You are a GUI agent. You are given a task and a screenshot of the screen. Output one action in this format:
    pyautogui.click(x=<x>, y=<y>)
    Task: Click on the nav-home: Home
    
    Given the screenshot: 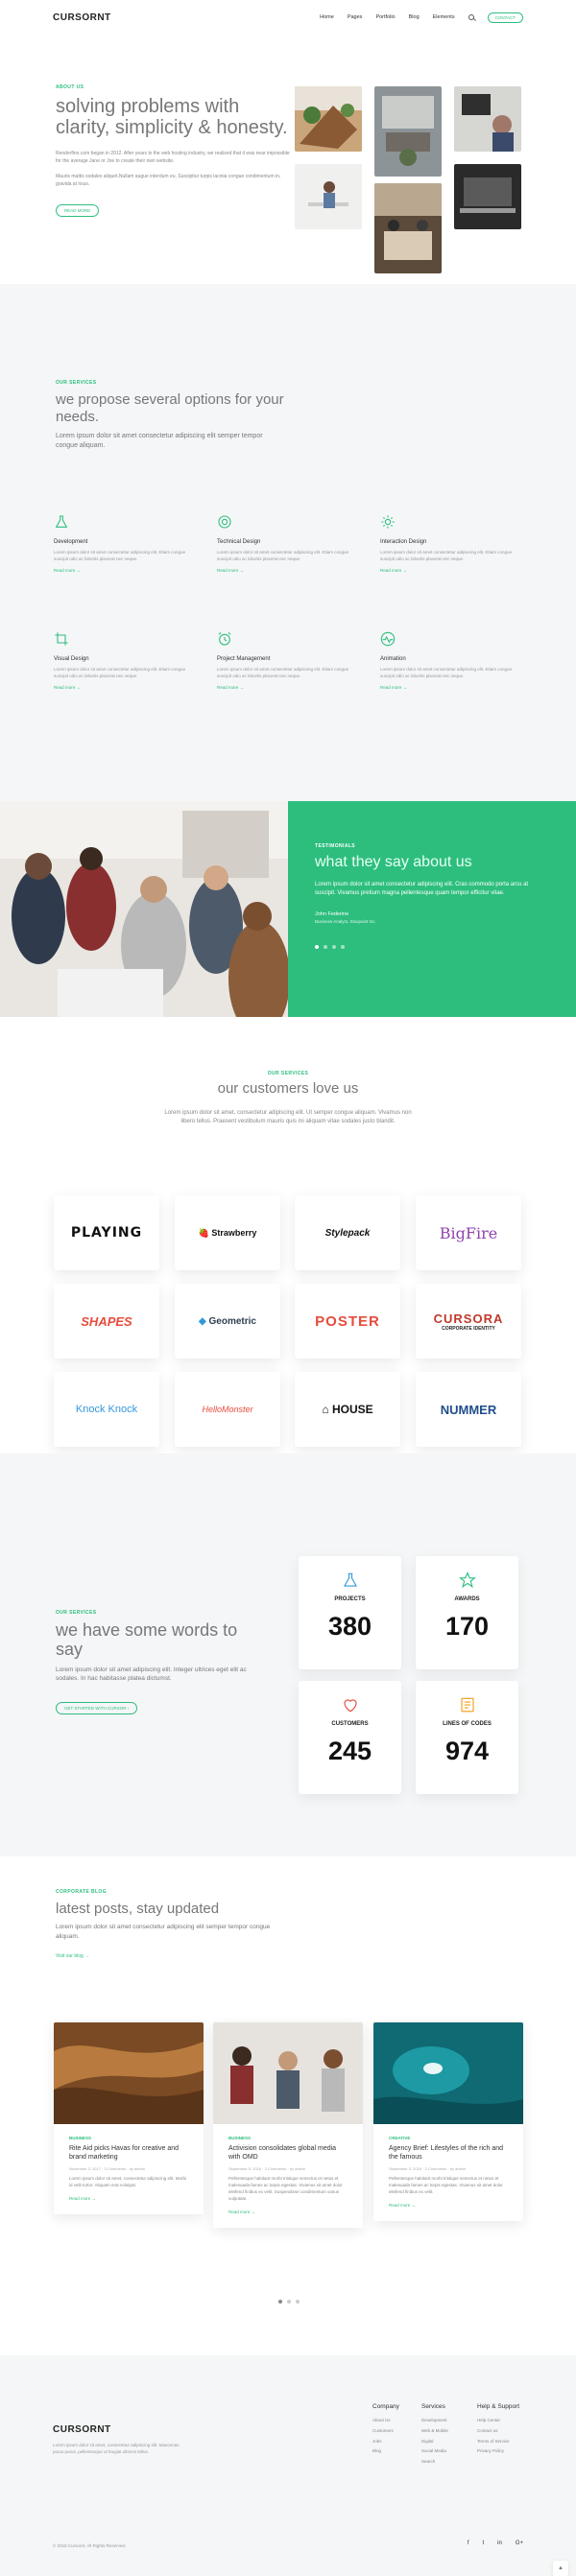 What is the action you would take?
    pyautogui.click(x=327, y=17)
    